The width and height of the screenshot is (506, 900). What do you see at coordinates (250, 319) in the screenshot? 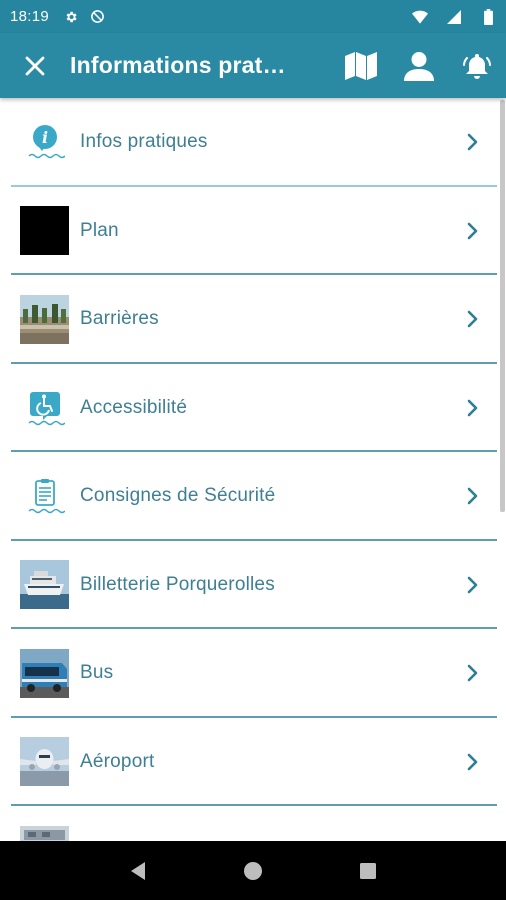
I see `list-item-barrieres: Barrières` at bounding box center [250, 319].